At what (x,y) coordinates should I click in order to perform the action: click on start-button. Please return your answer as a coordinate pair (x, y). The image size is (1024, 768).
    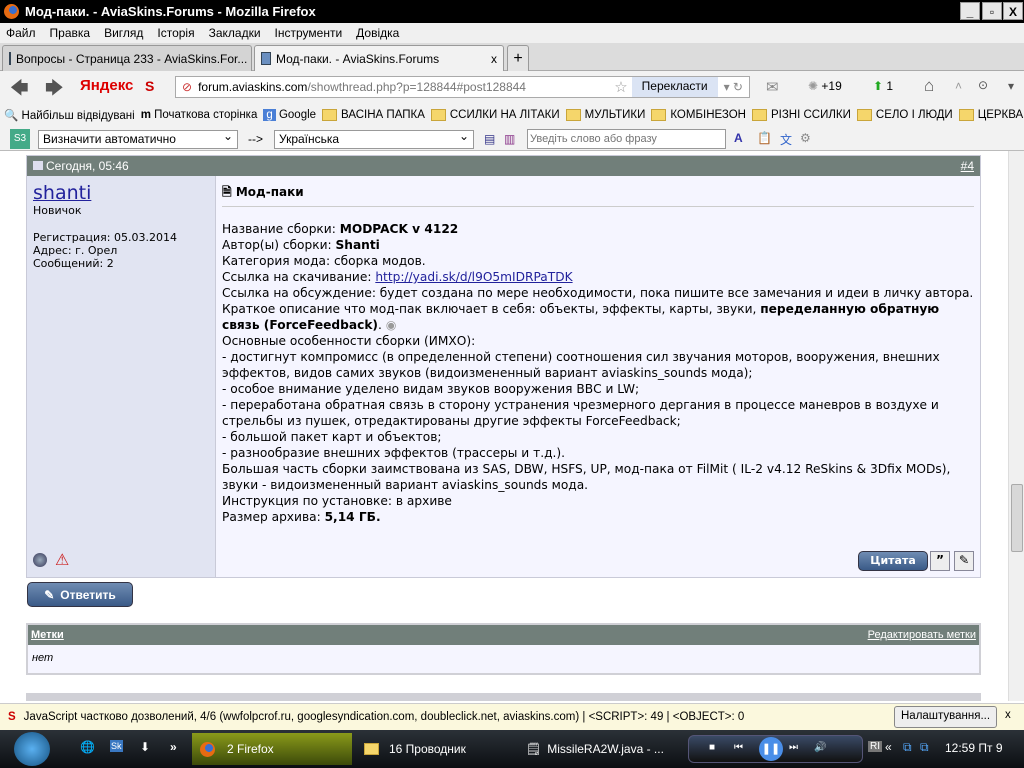
    Looking at the image, I should click on (32, 749).